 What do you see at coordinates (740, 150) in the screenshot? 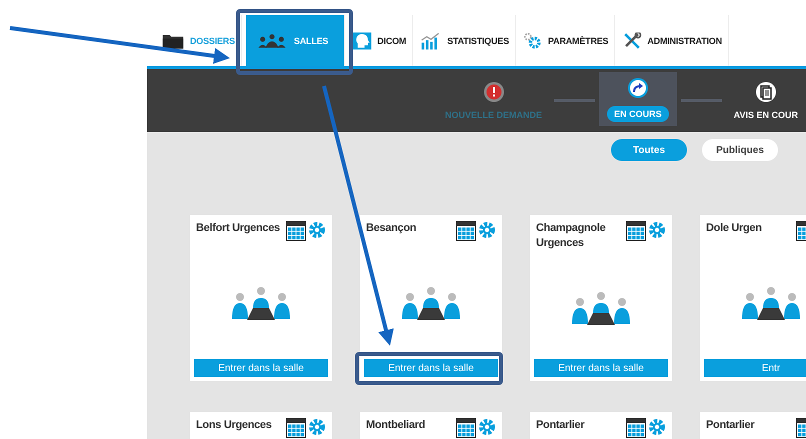
I see `filter-pill: Publiques` at bounding box center [740, 150].